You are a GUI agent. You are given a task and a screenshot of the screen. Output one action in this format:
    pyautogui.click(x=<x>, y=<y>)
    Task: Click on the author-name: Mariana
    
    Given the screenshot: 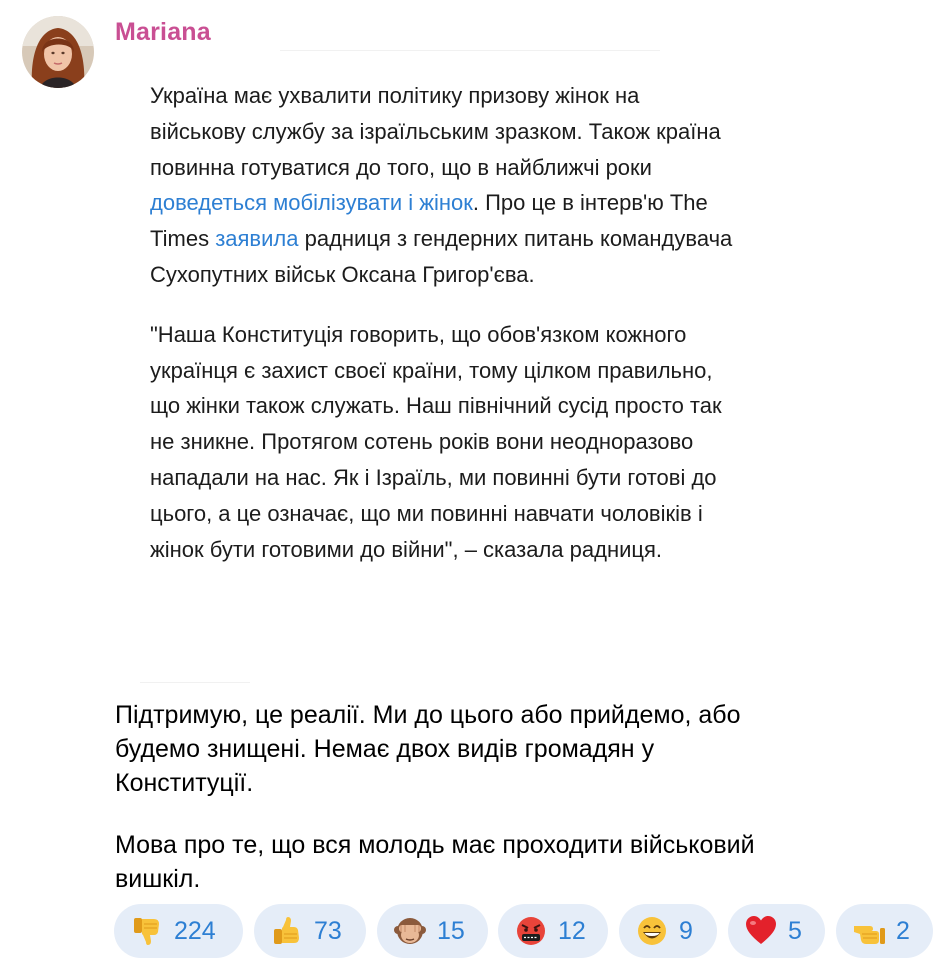 What is the action you would take?
    pyautogui.click(x=163, y=32)
    